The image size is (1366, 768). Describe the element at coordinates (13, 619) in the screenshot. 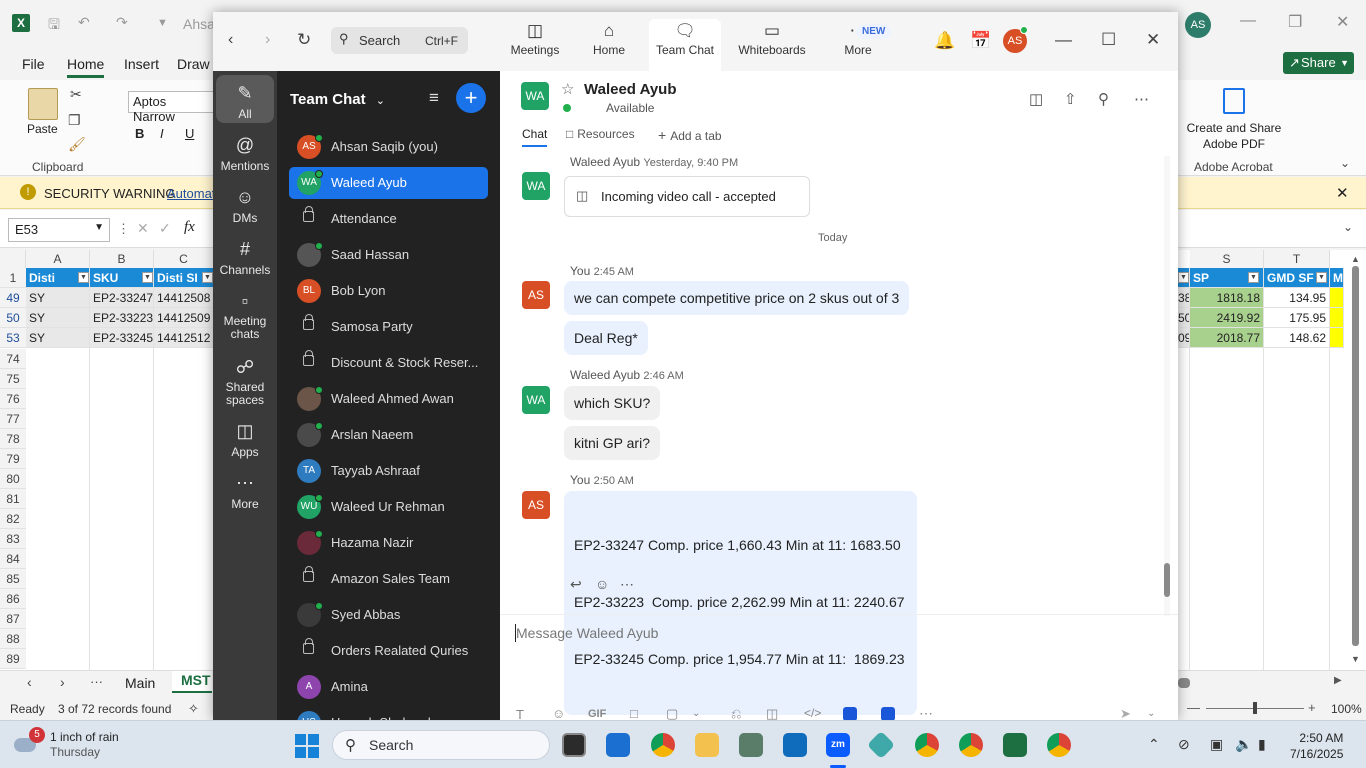

I see `row-header: 87` at that location.